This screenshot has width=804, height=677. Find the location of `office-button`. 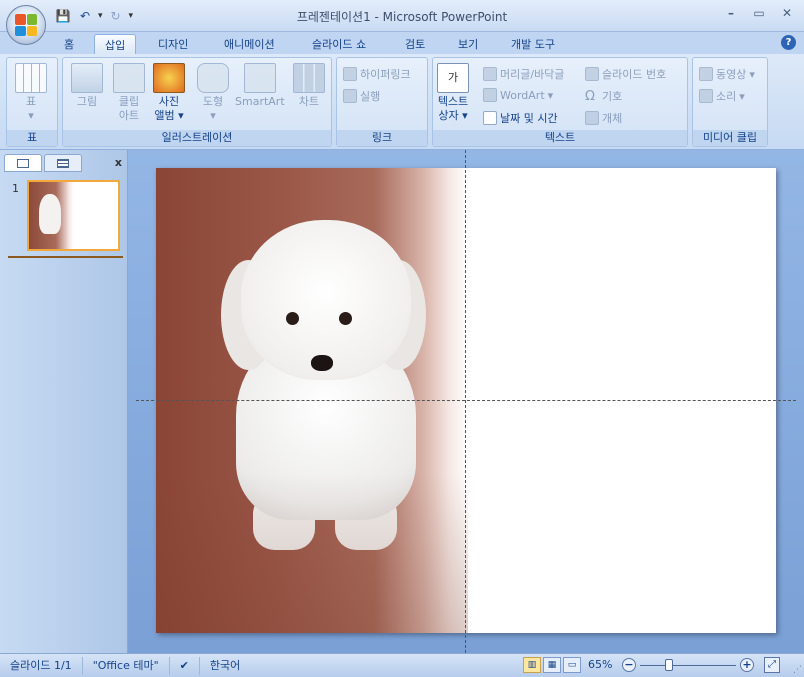

office-button is located at coordinates (26, 25).